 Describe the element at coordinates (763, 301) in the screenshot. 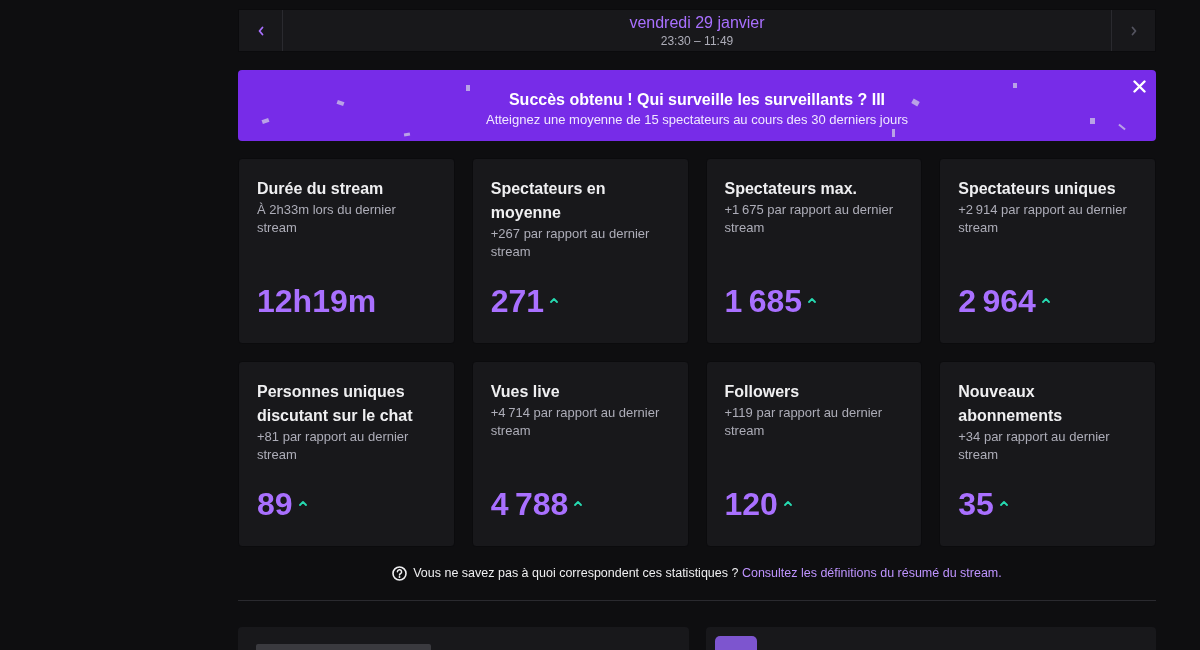

I see `stat-value: 1 685` at that location.